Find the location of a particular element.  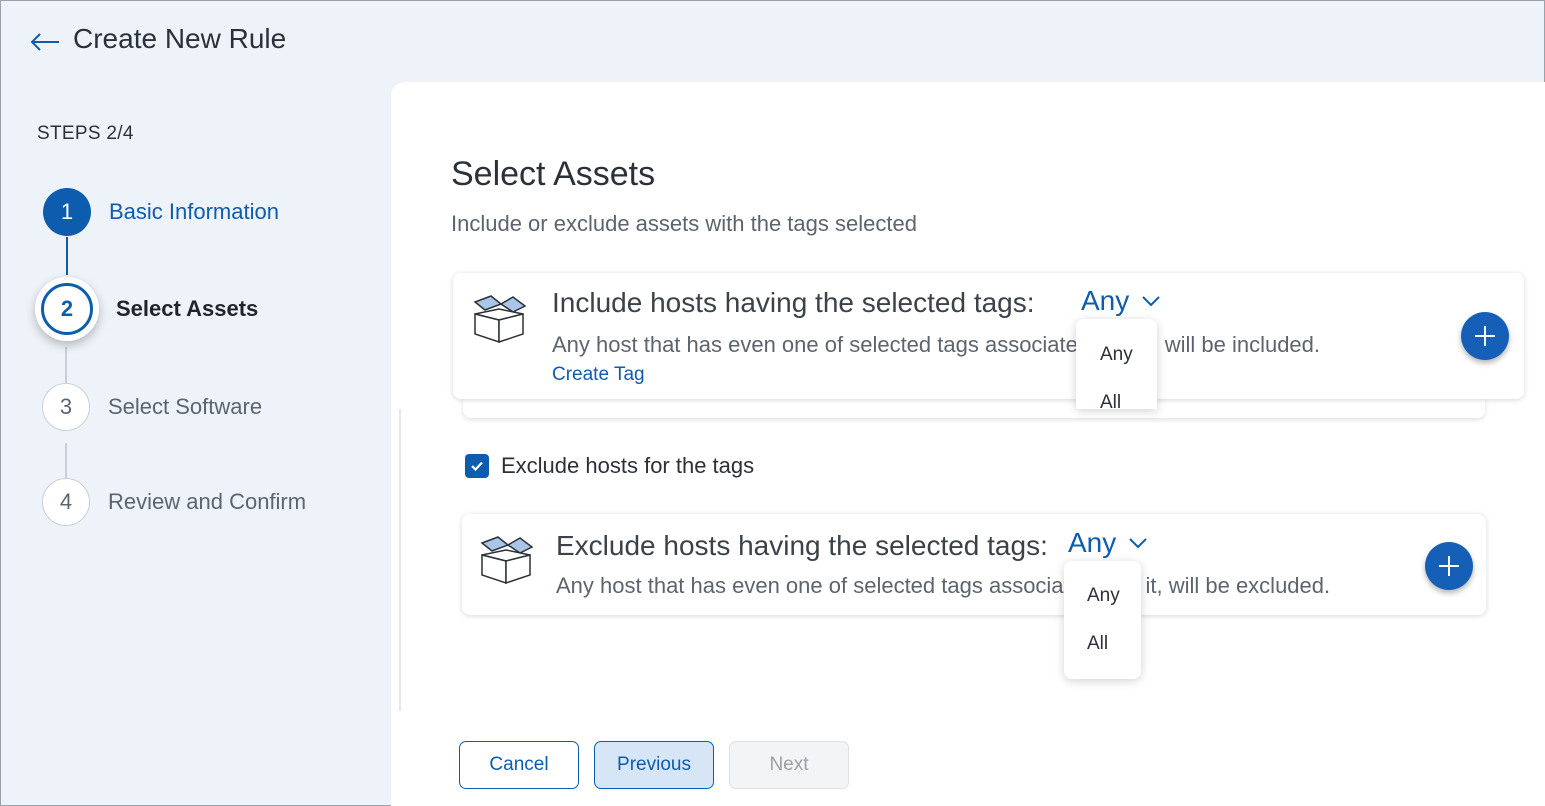

exclude-card-title: Exclude hosts having the selected tags: is located at coordinates (802, 545).